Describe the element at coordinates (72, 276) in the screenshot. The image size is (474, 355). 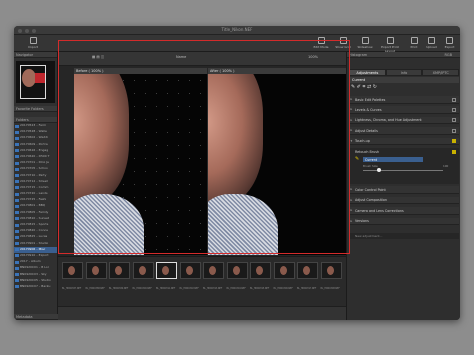
I see `filmstrip-thumbnail: BL_HDR0387.NEF` at that location.